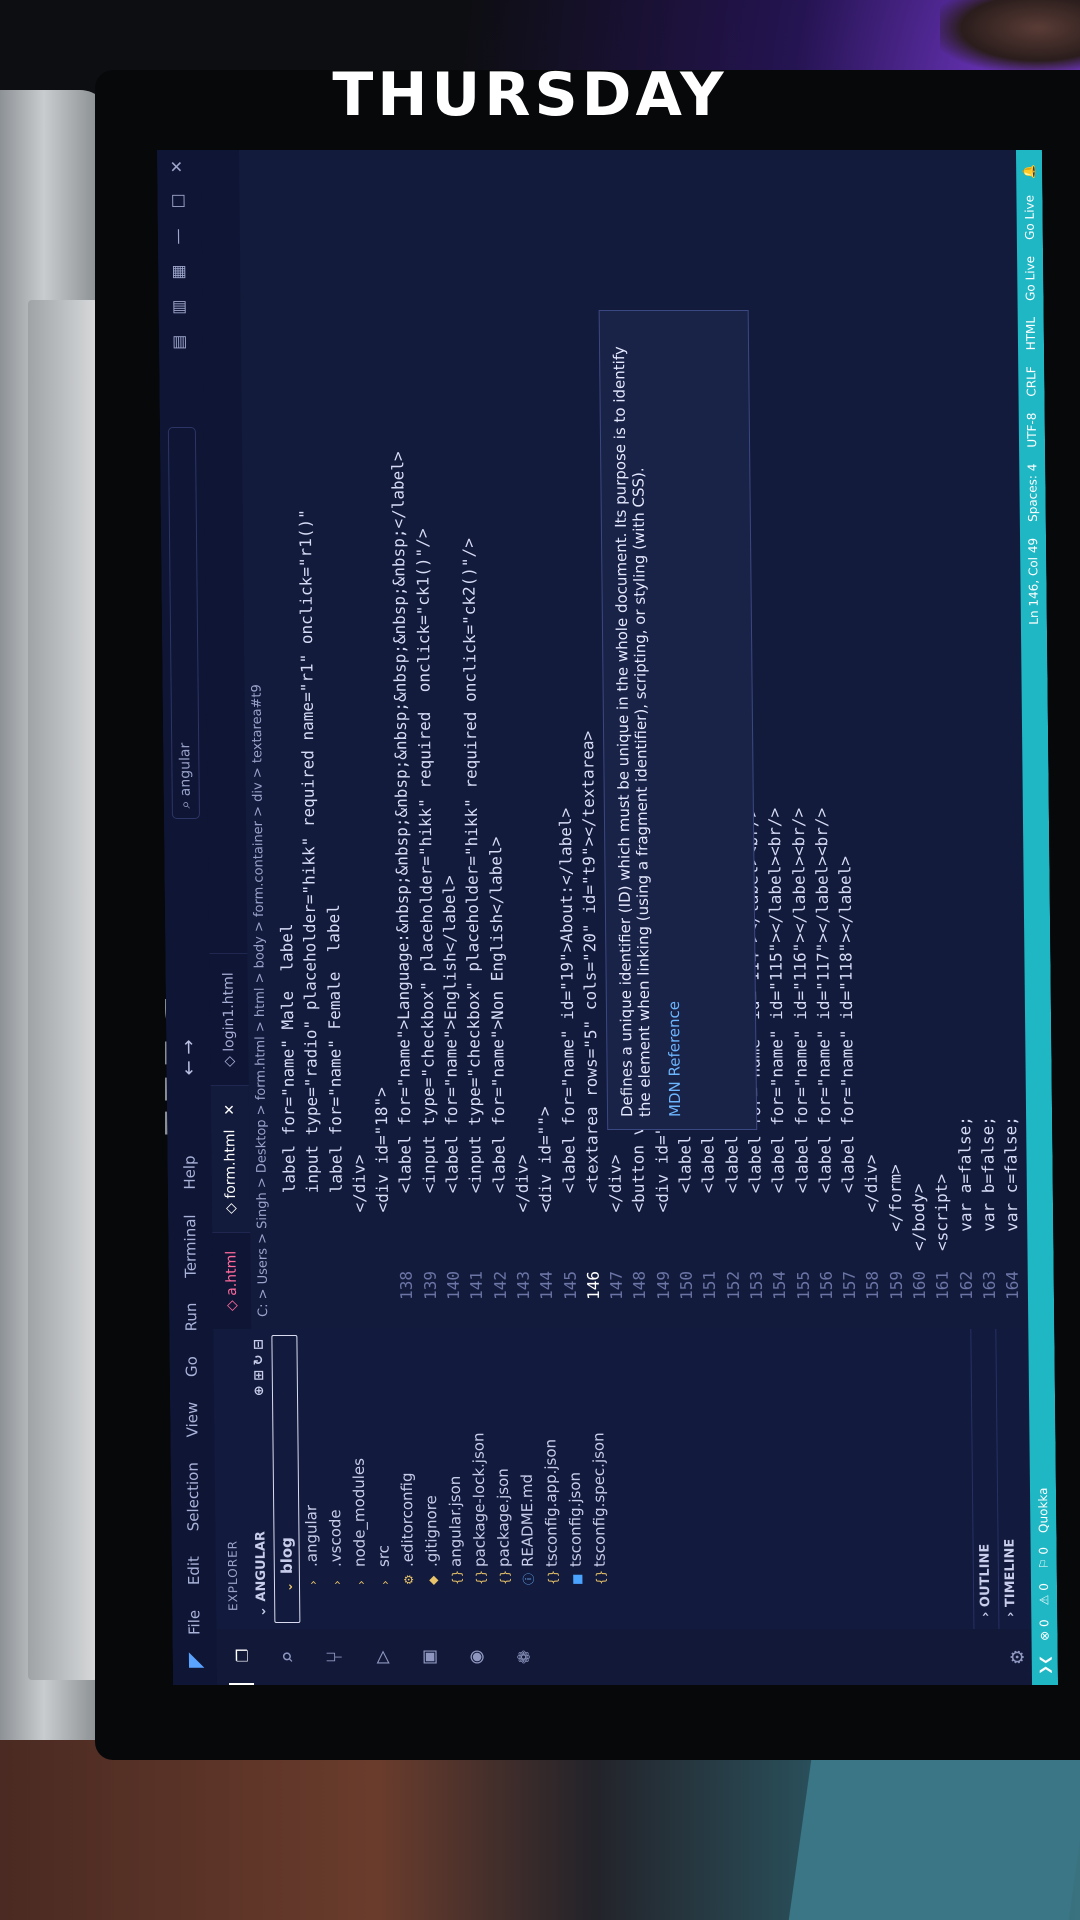  Describe the element at coordinates (989, 1285) in the screenshot. I see `line-number: 163` at that location.